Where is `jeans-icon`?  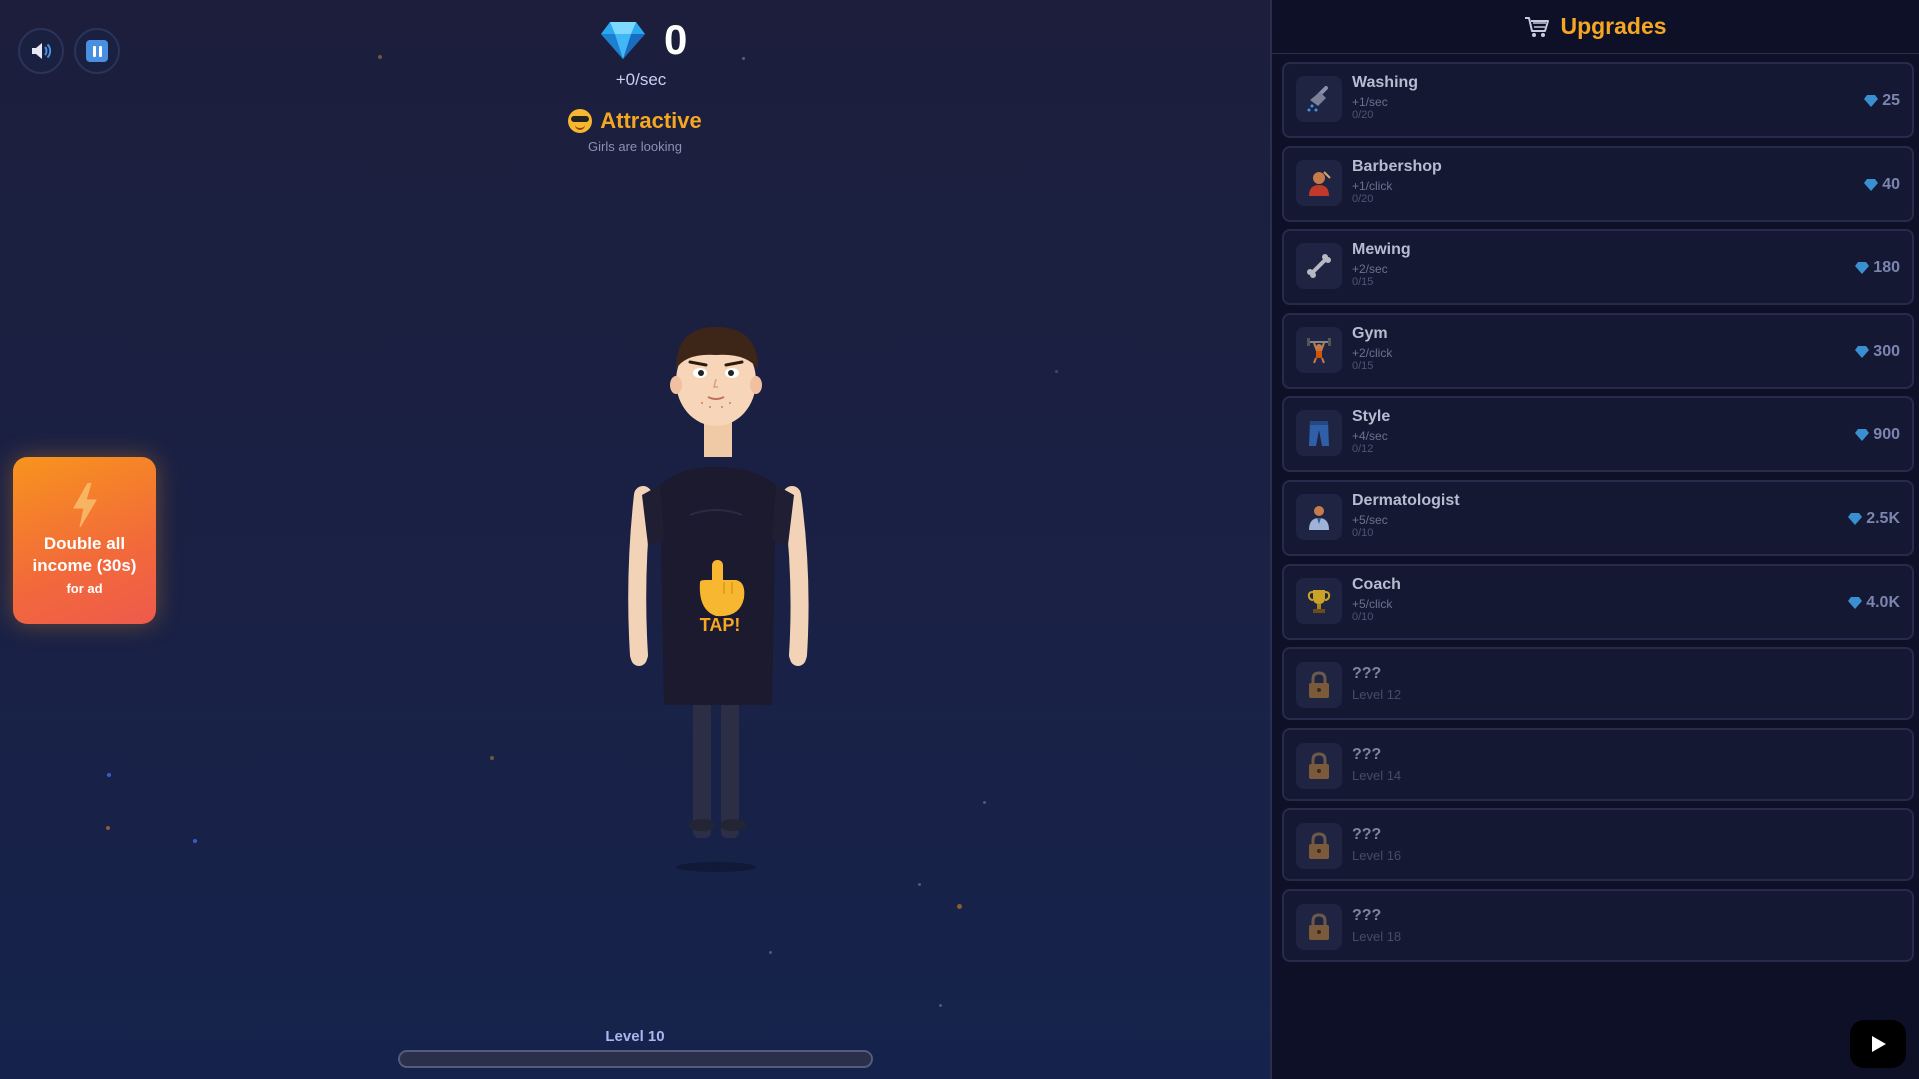 jeans-icon is located at coordinates (1319, 433).